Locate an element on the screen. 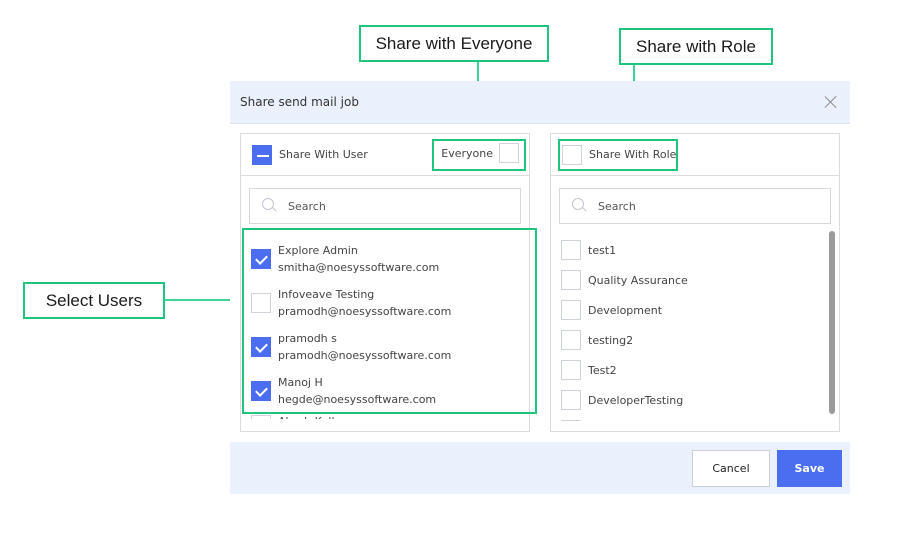 The width and height of the screenshot is (909, 534). user-name: Infoveave Testing is located at coordinates (326, 294).